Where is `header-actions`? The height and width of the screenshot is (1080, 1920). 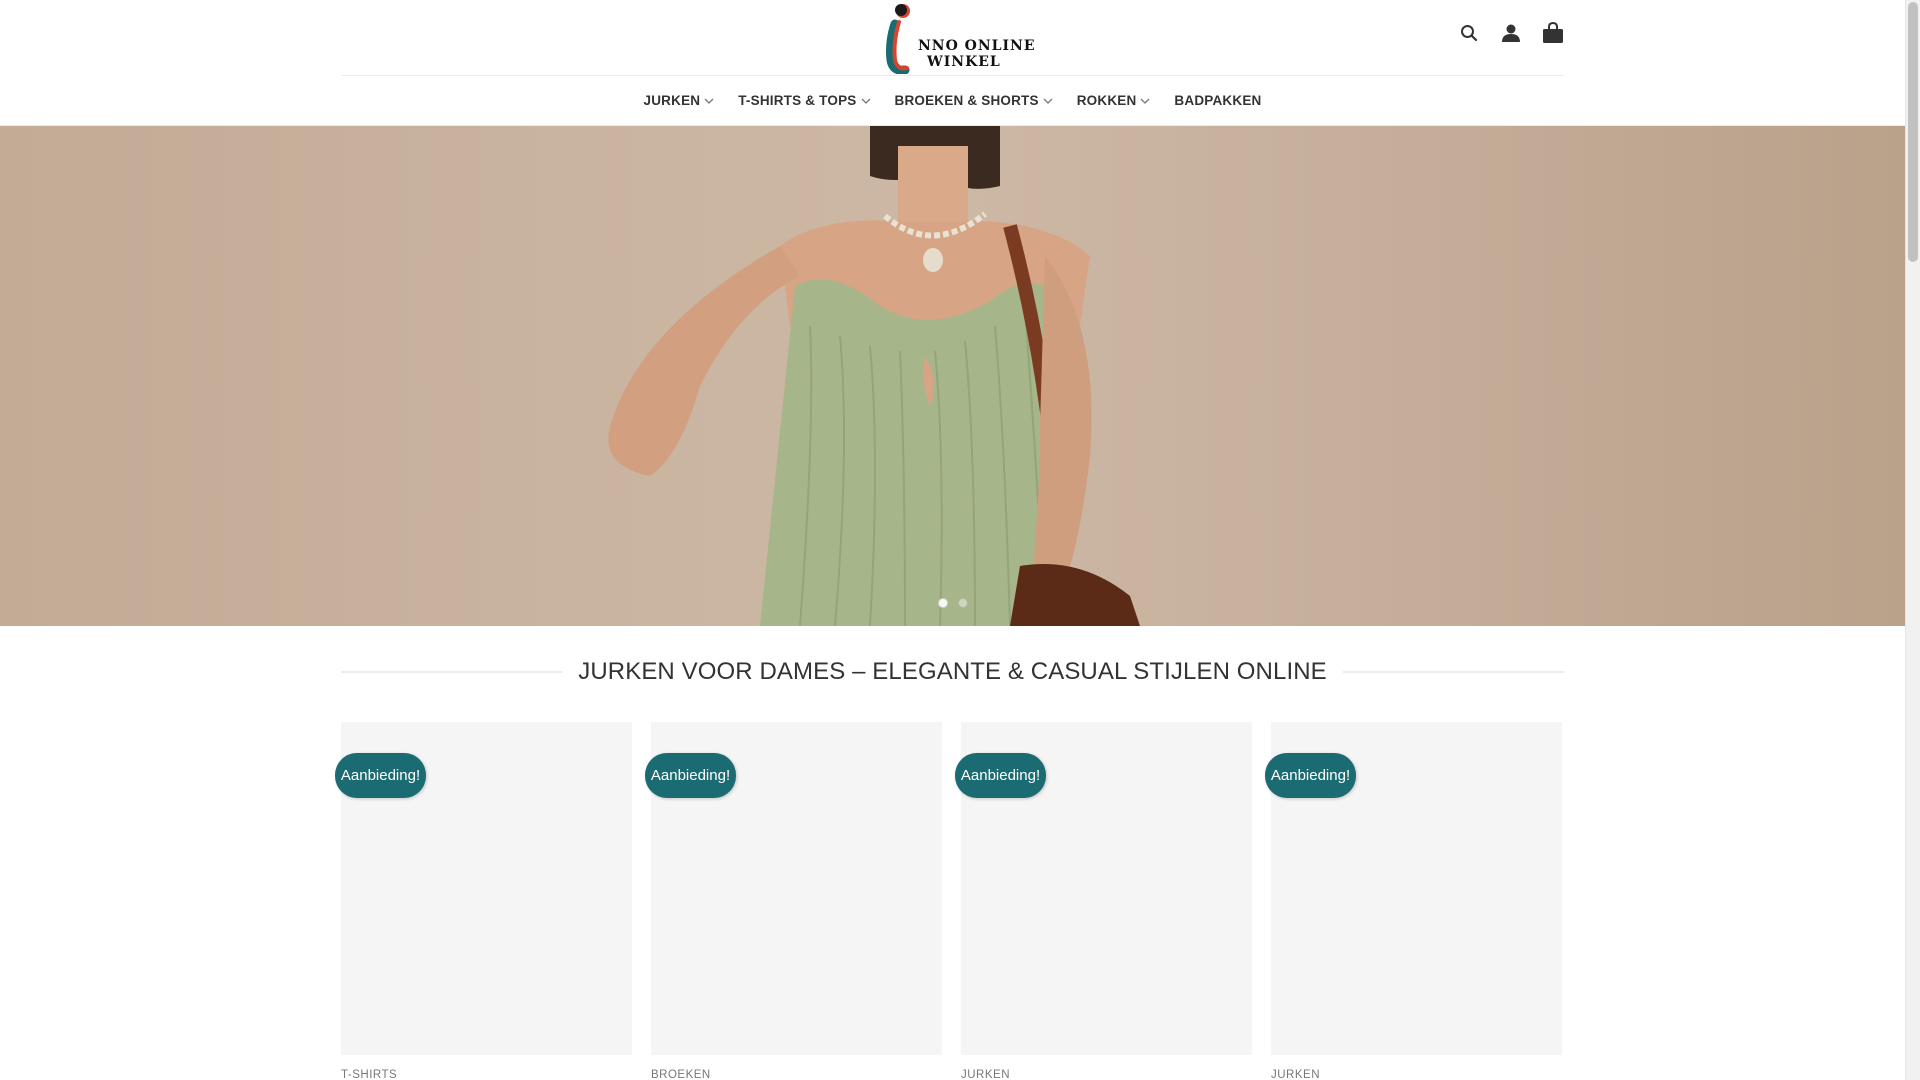 header-actions is located at coordinates (1511, 33).